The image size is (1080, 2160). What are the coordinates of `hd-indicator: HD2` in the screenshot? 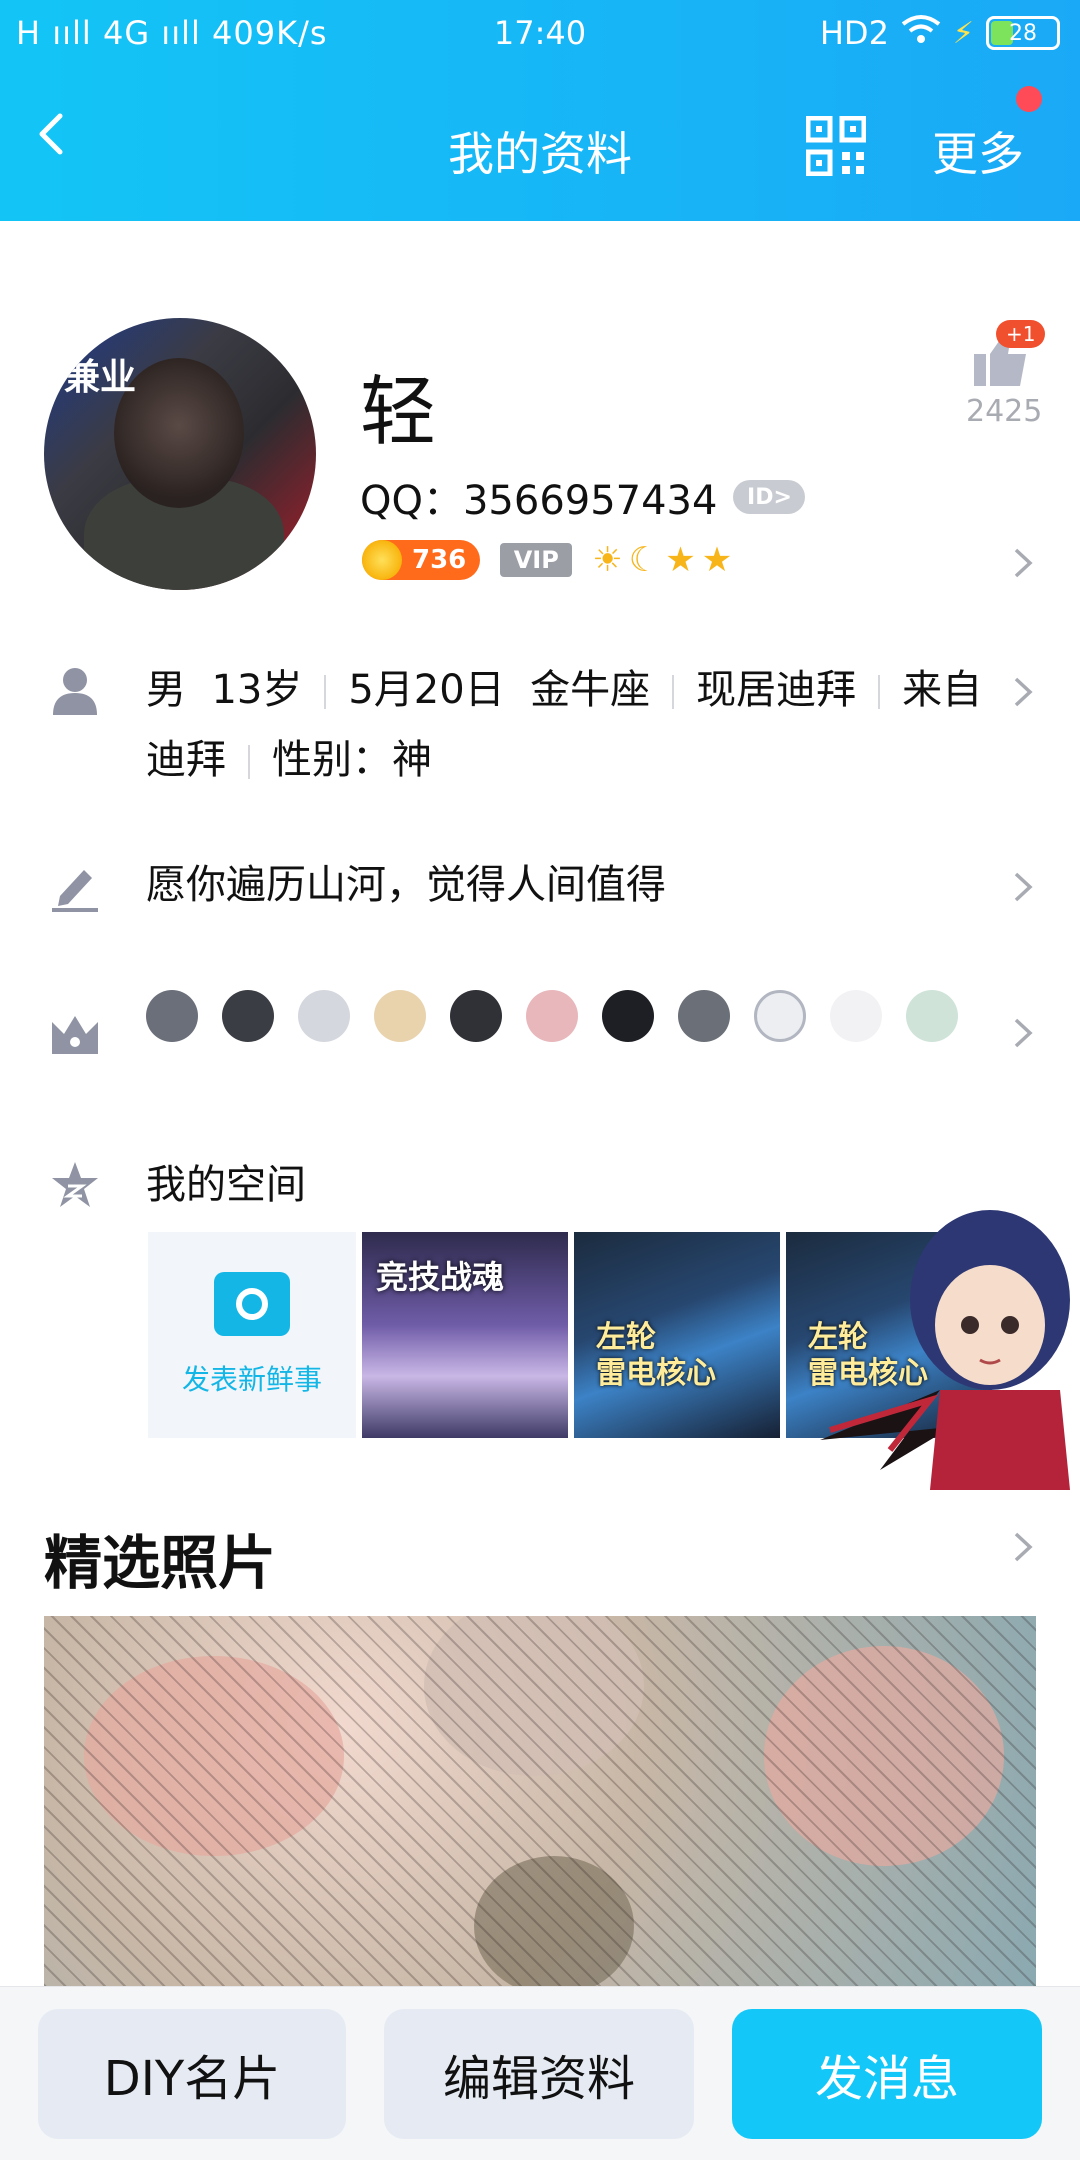 It's located at (854, 33).